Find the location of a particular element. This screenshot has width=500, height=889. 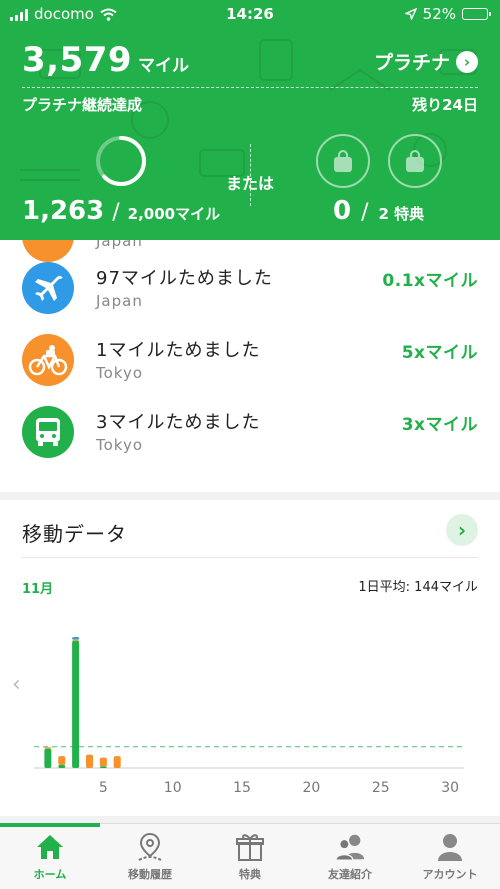

bicycle-icon is located at coordinates (48, 360).